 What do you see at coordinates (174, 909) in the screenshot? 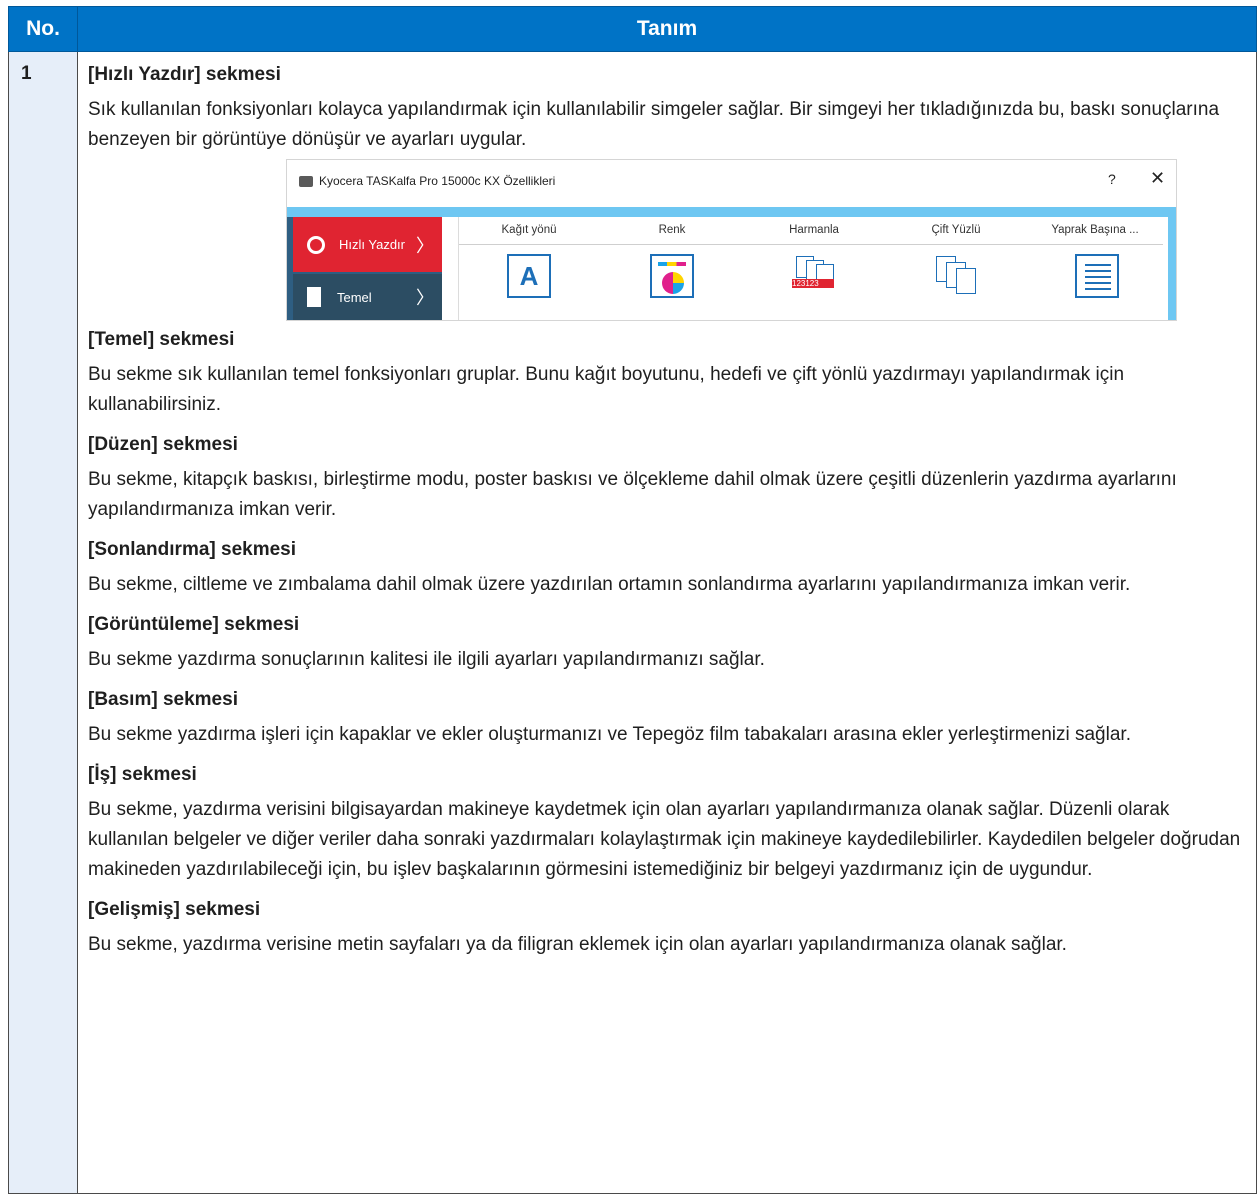
I see `section-title-advanced: [Gelişmiş] sekmesi` at bounding box center [174, 909].